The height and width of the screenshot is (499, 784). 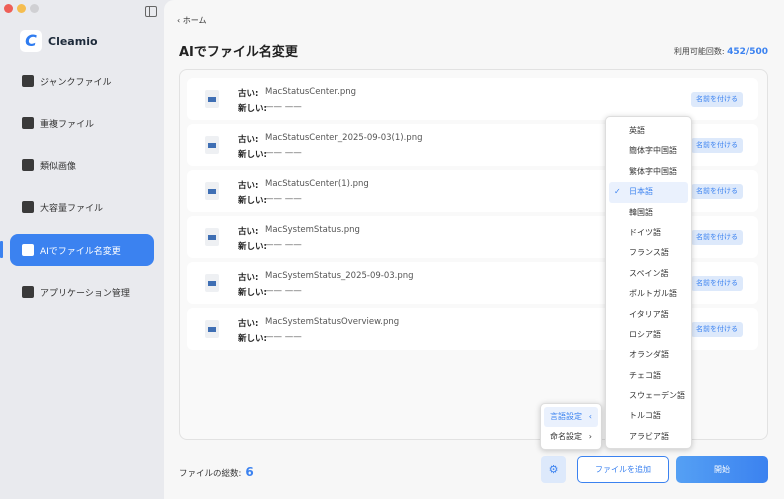 What do you see at coordinates (28, 123) in the screenshot?
I see `folder-icon` at bounding box center [28, 123].